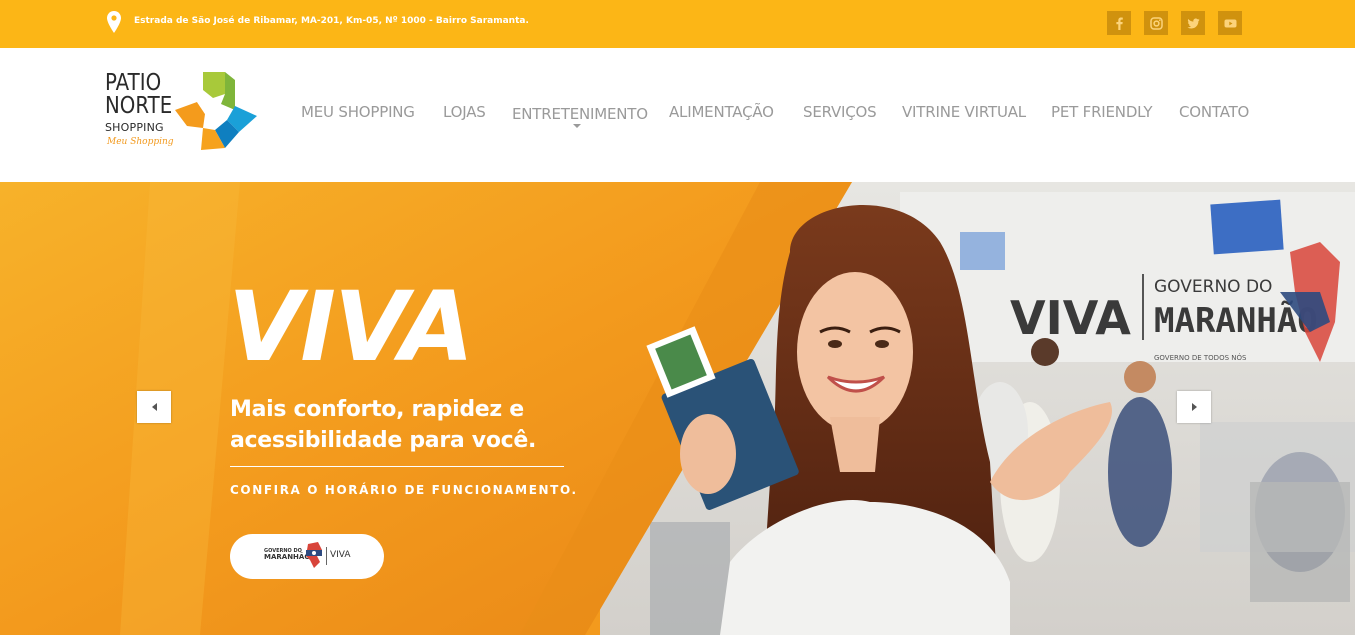 The image size is (1355, 635). I want to click on nav-servicos: SERVIÇOS, so click(840, 112).